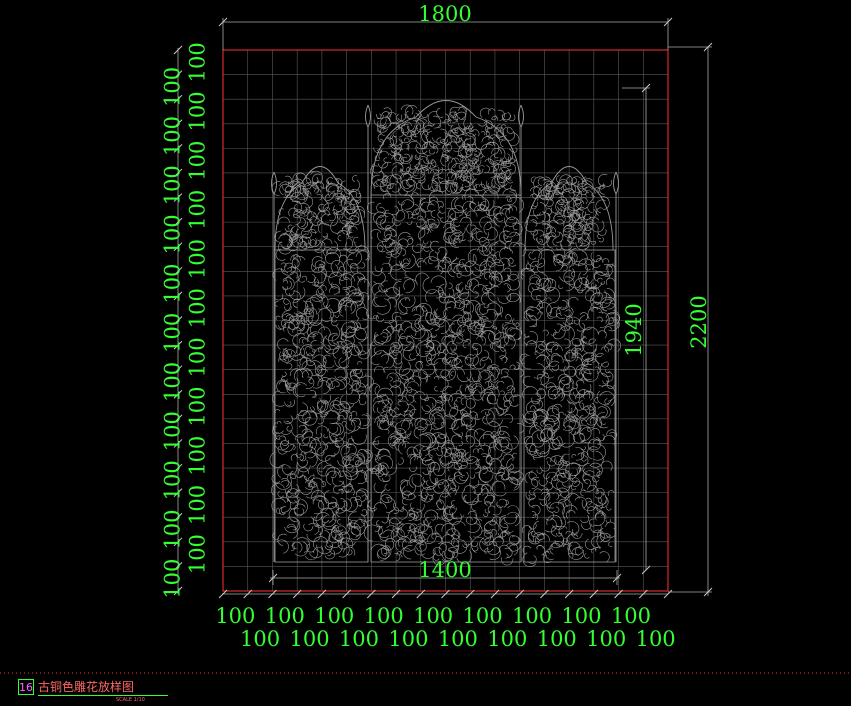  What do you see at coordinates (445, 377) in the screenshot?
I see `scrollwork` at bounding box center [445, 377].